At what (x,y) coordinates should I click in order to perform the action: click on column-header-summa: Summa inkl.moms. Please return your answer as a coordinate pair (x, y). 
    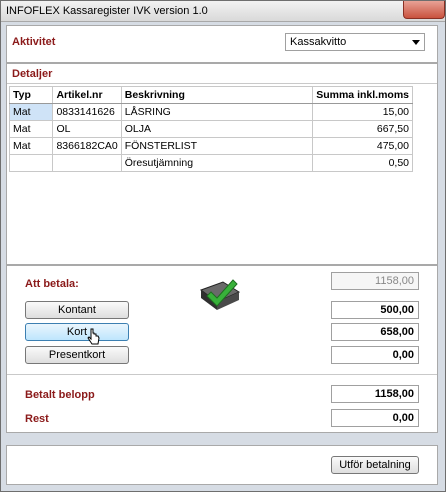
    Looking at the image, I should click on (362, 95).